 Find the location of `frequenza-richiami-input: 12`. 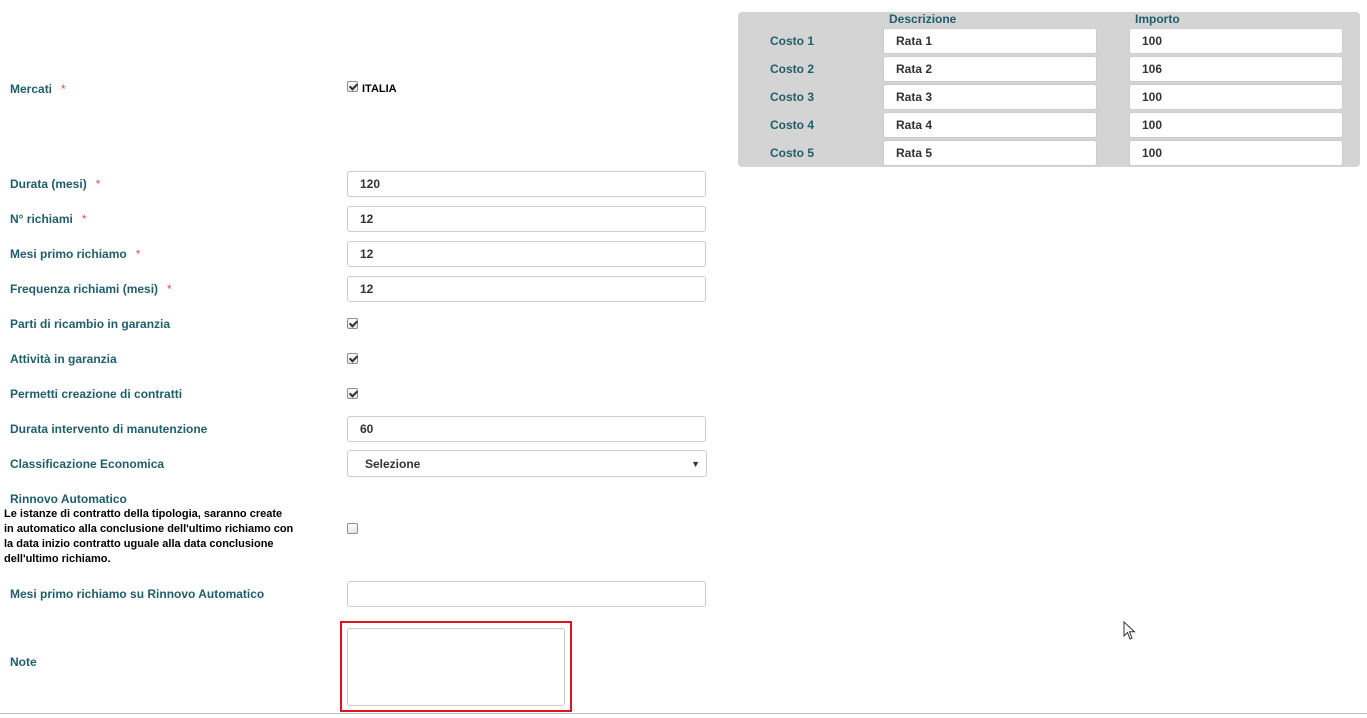

frequenza-richiami-input: 12 is located at coordinates (526, 289).